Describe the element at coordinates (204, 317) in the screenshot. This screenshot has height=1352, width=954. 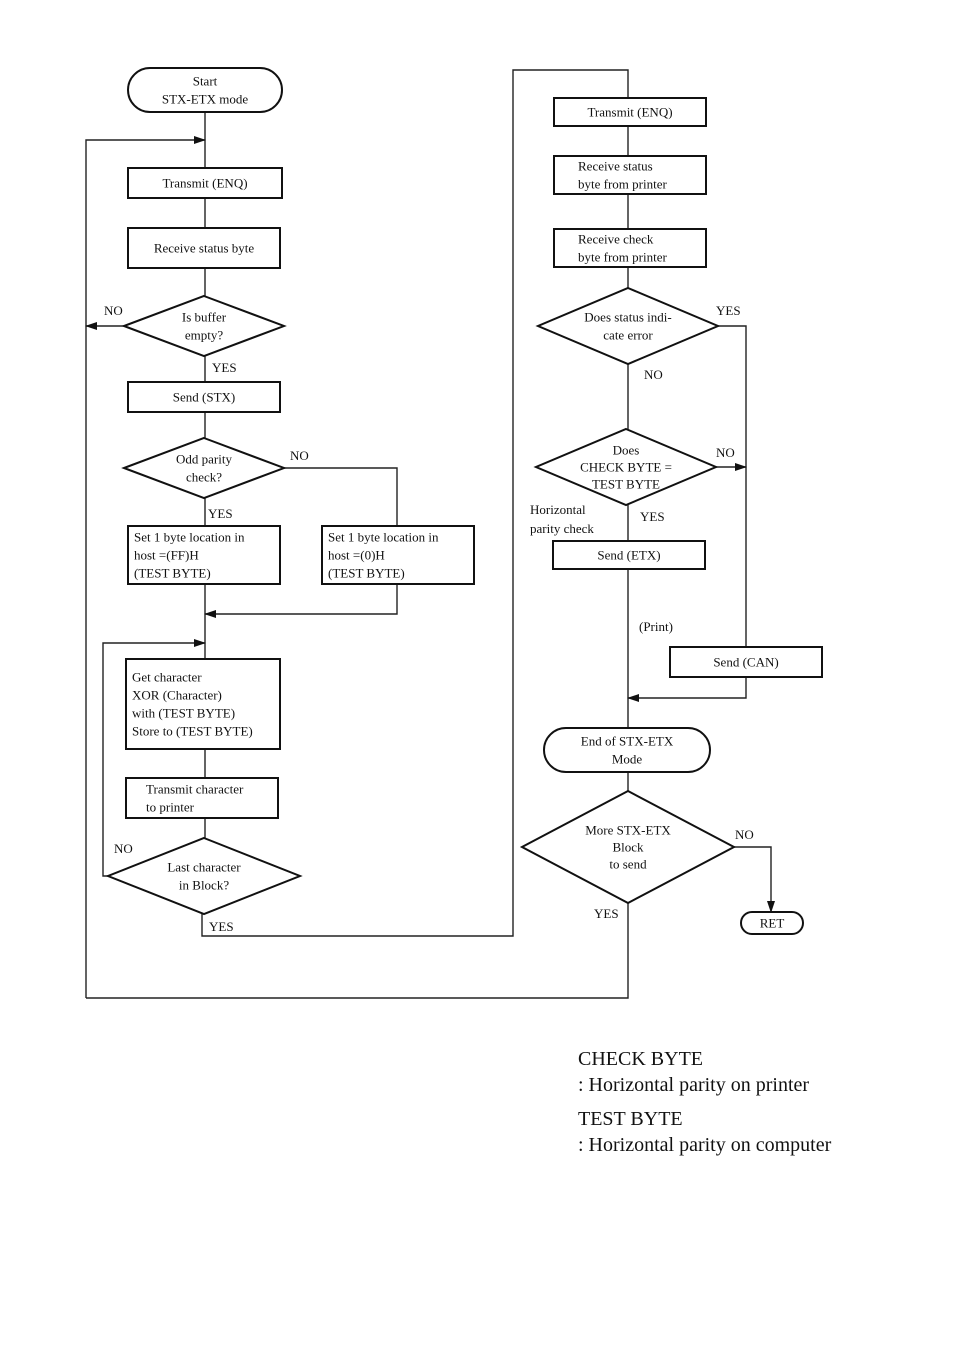
I see `buffer-empty-text: Is buffer` at that location.